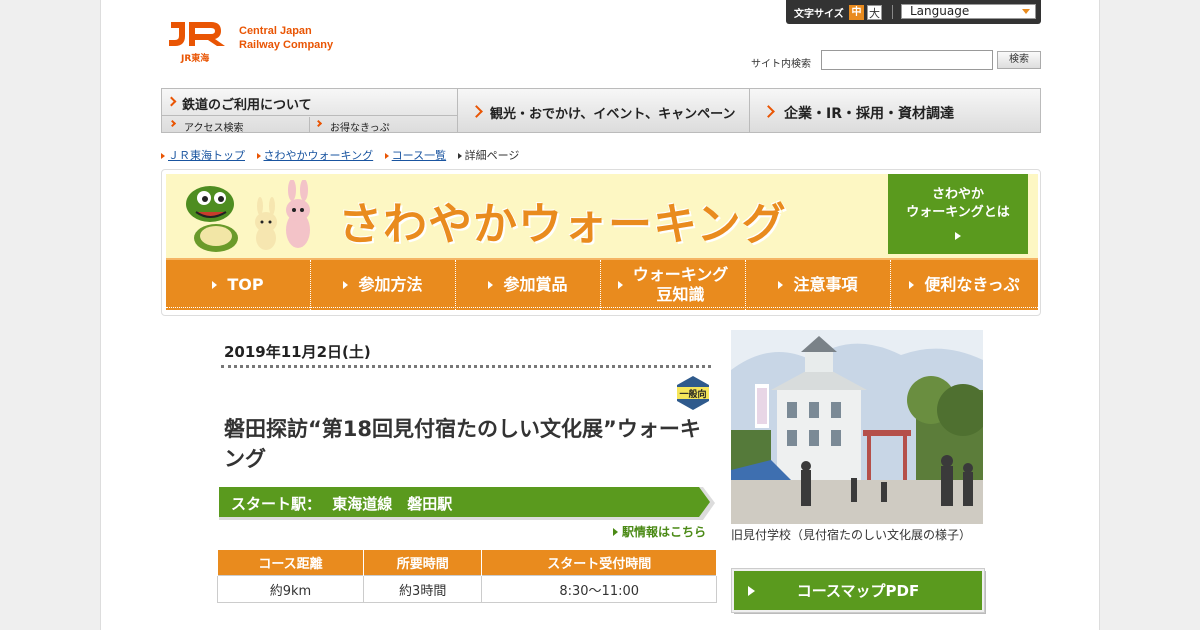 This screenshot has height=630, width=1200. What do you see at coordinates (290, 589) in the screenshot?
I see `table-cell-distance: 約9km` at bounding box center [290, 589].